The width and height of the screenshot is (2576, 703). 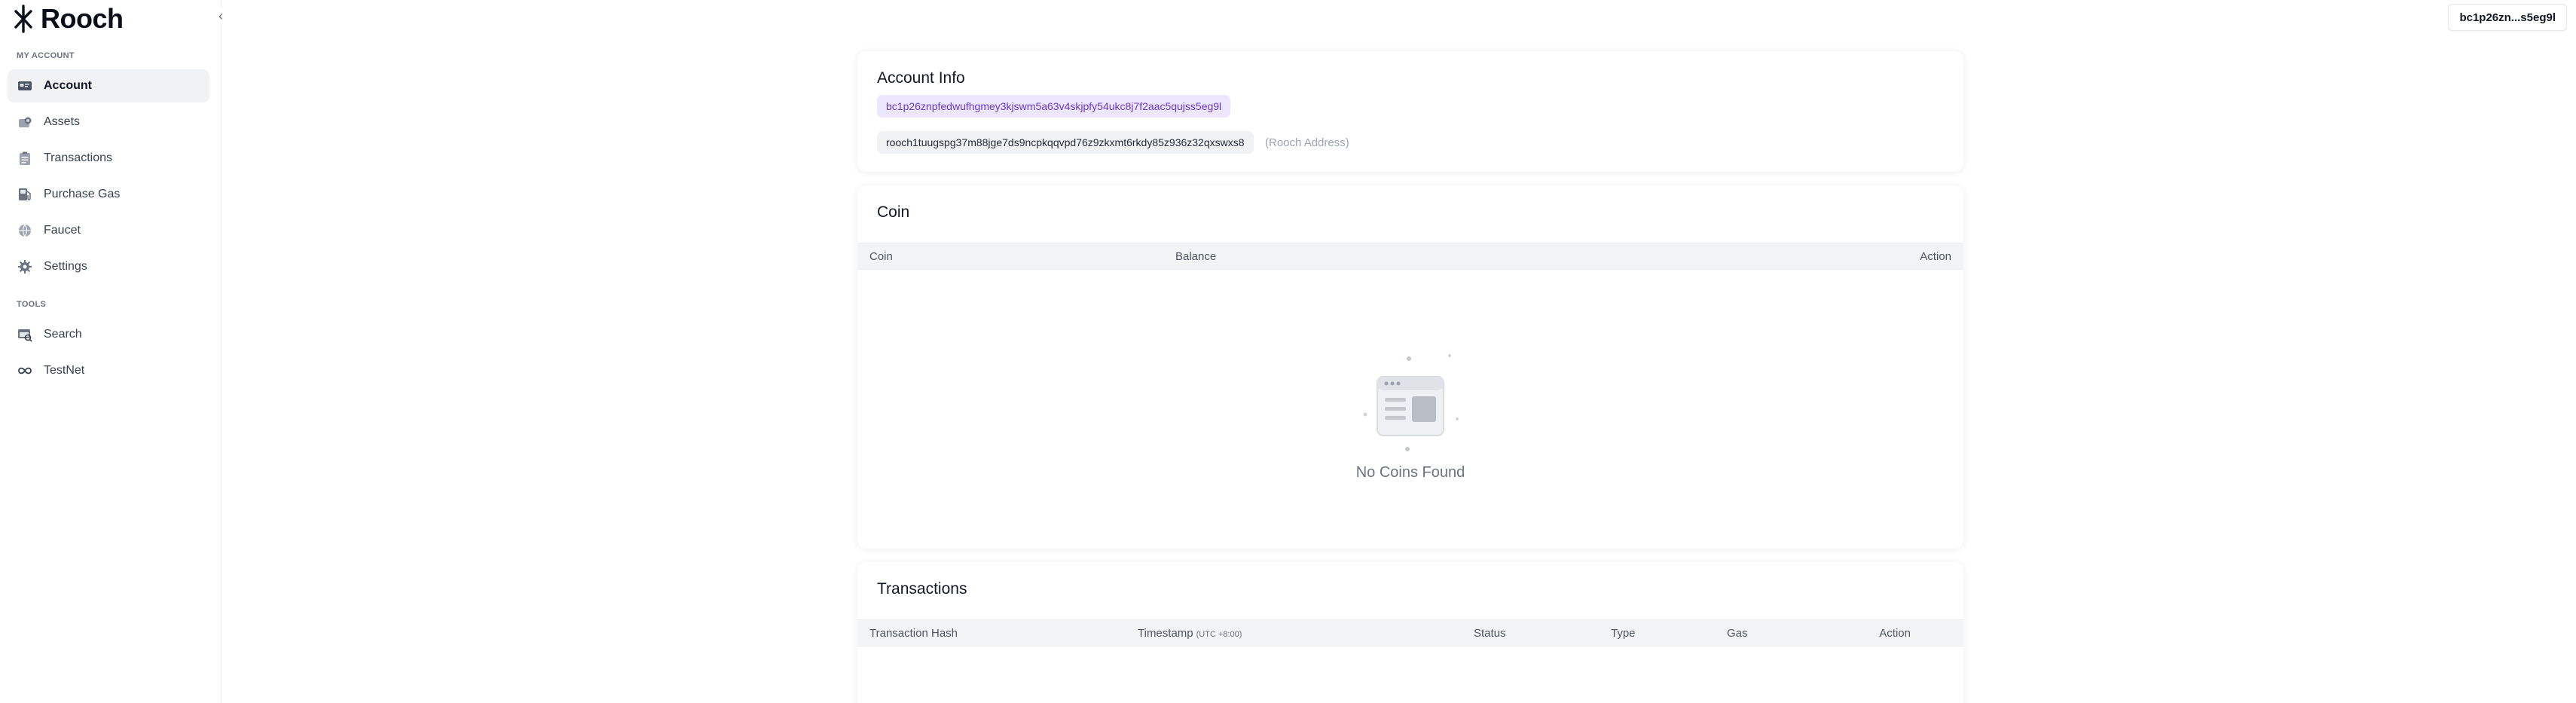 I want to click on sidebar-item-settings: Settings, so click(x=108, y=266).